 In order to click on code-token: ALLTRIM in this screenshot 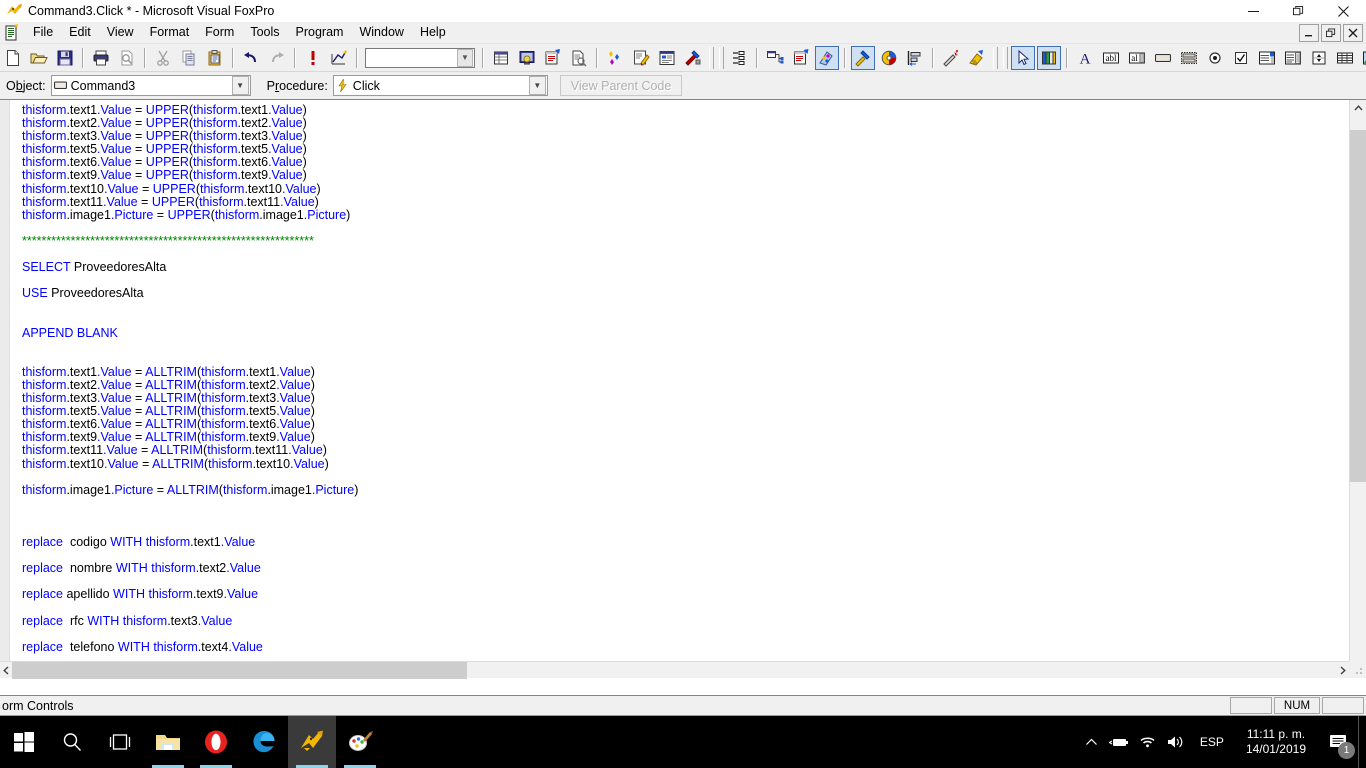, I will do `click(177, 450)`.